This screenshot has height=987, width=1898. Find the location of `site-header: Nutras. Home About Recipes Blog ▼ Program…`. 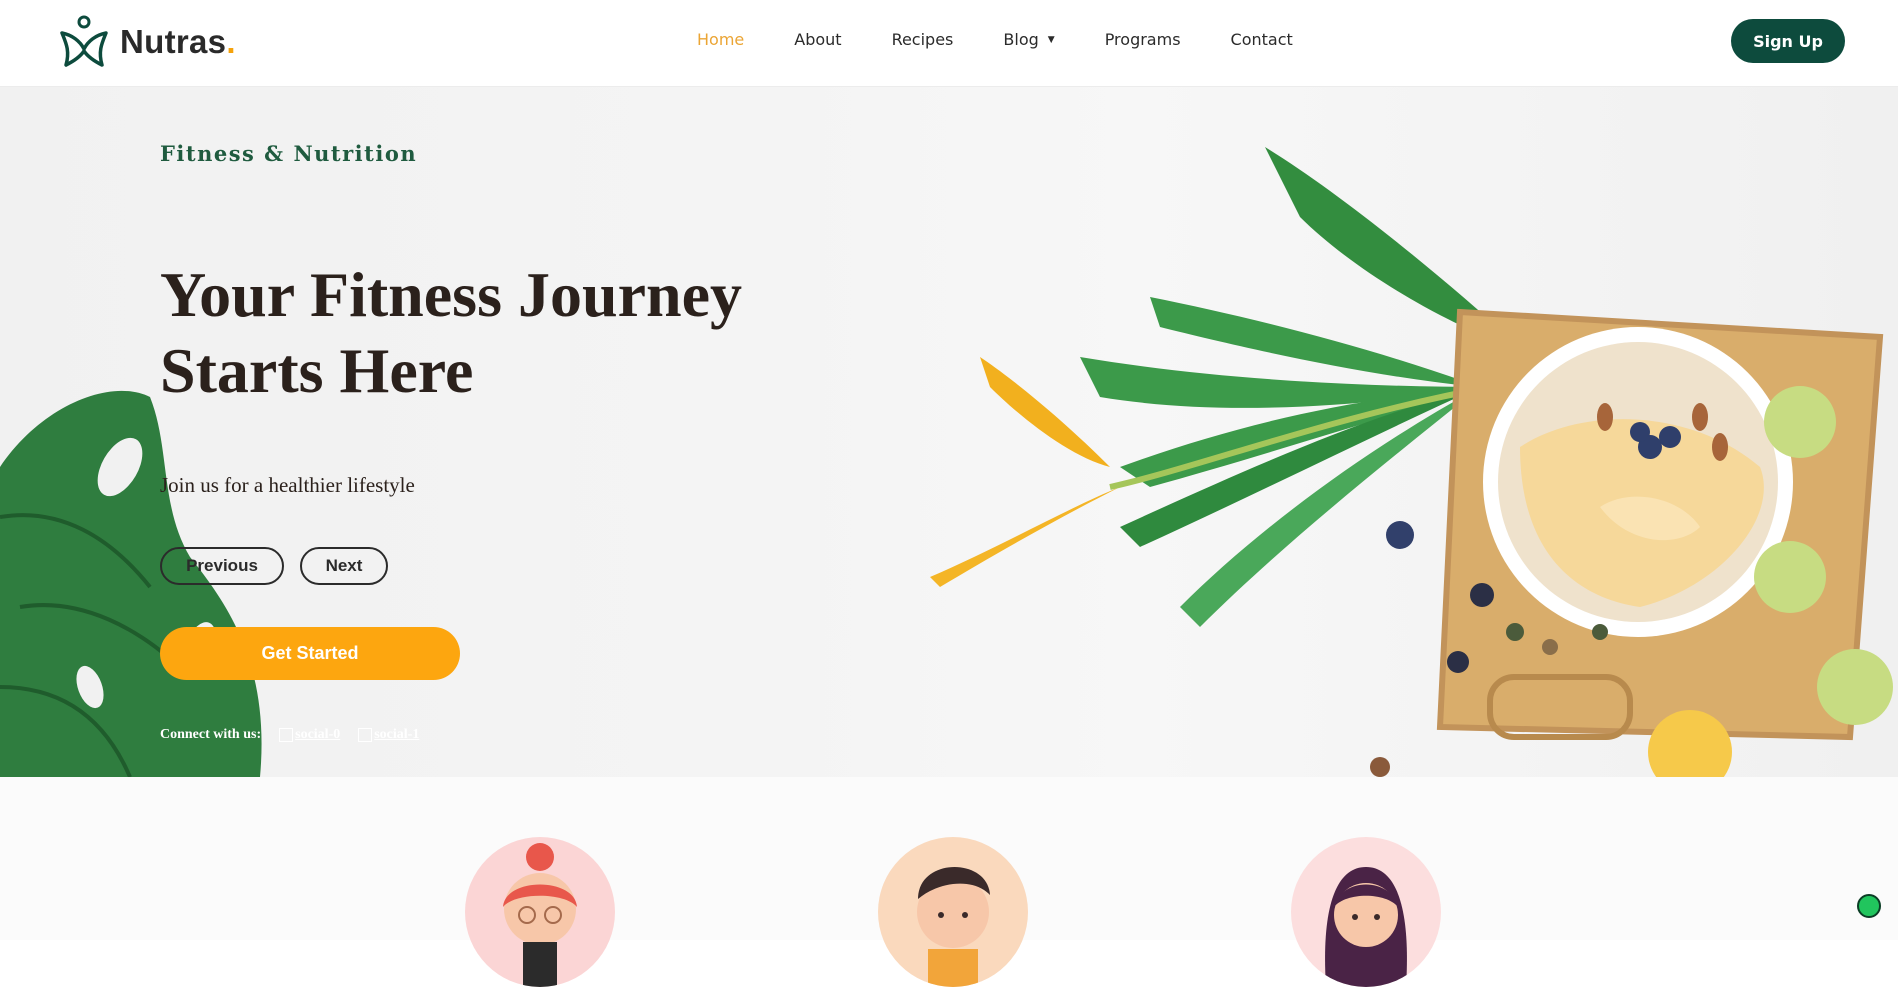

site-header: Nutras. Home About Recipes Blog ▼ Program… is located at coordinates (949, 43).